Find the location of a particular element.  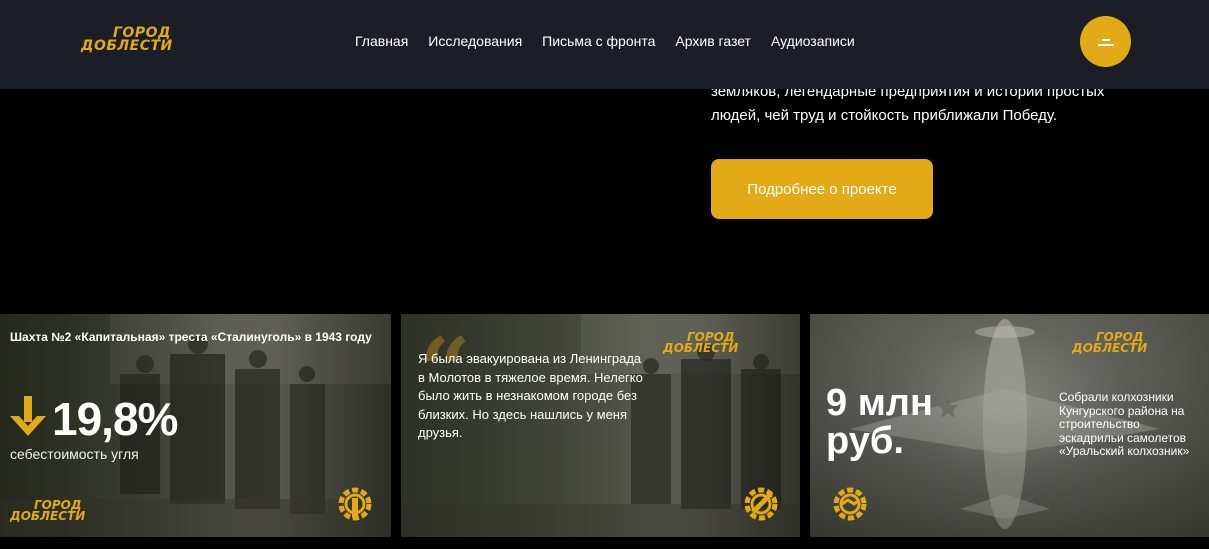

gear-pencil-icon is located at coordinates (761, 504).